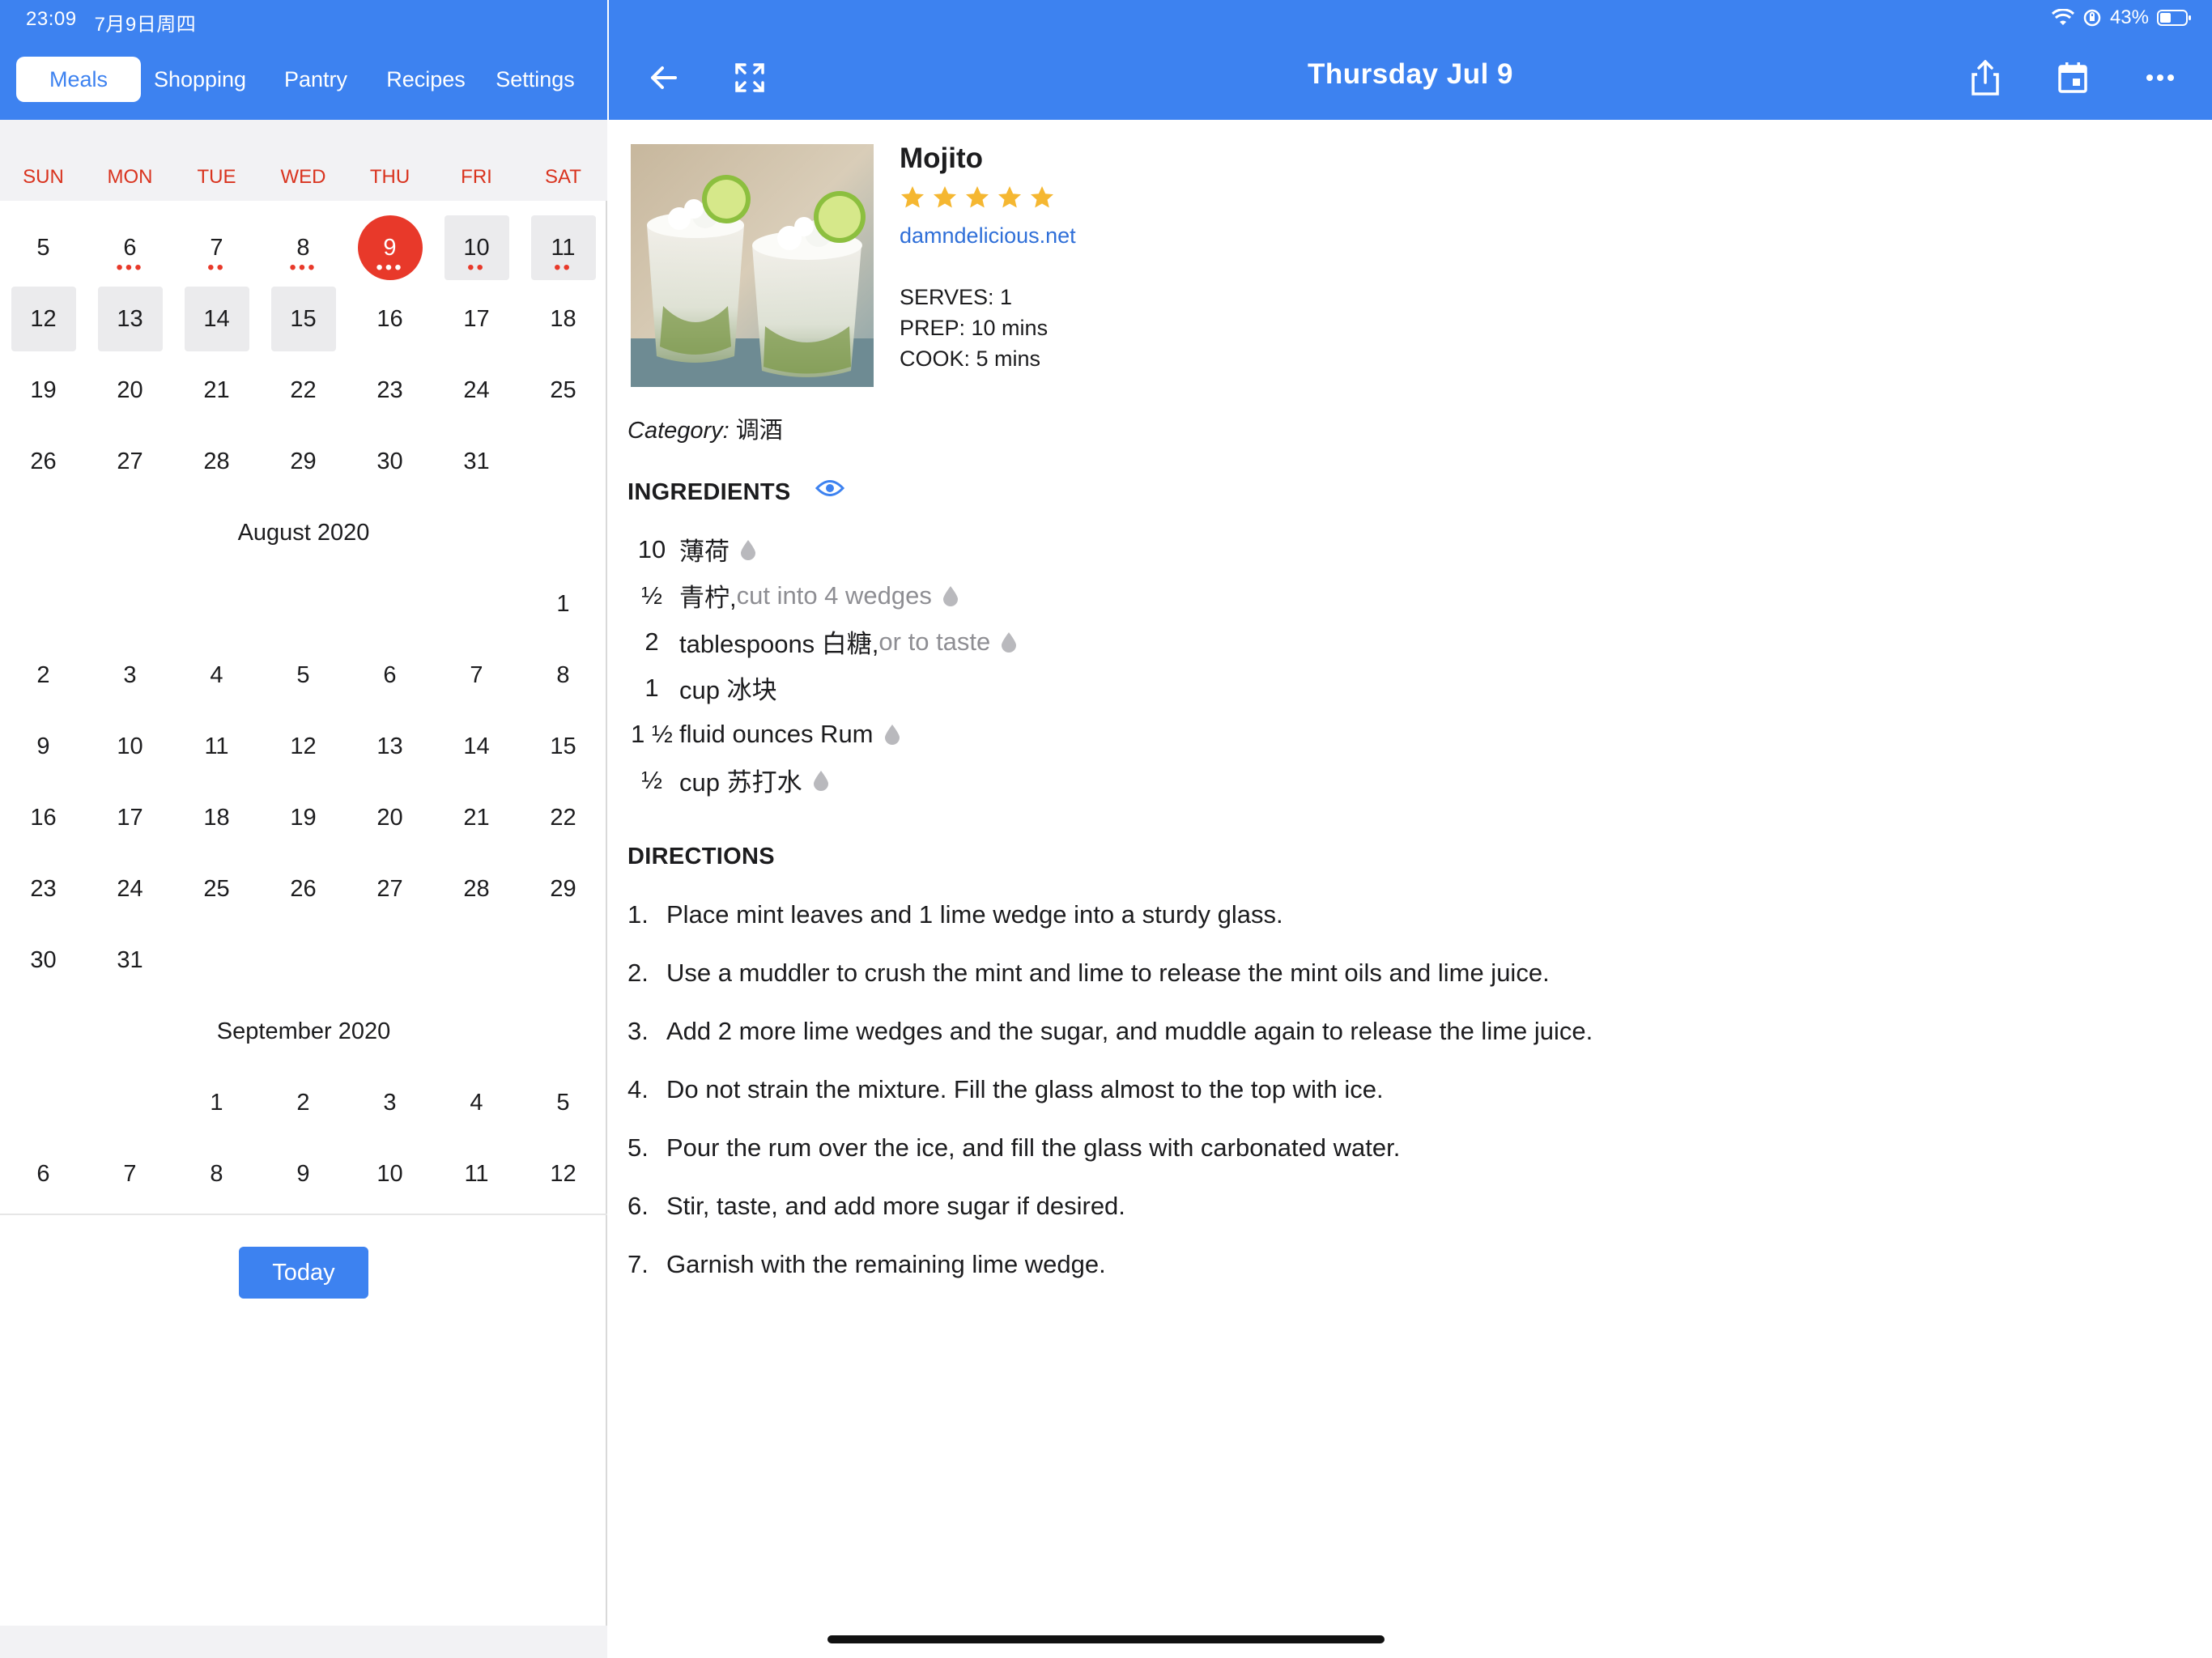 This screenshot has height=1658, width=2212. I want to click on home-indicator, so click(1106, 1639).